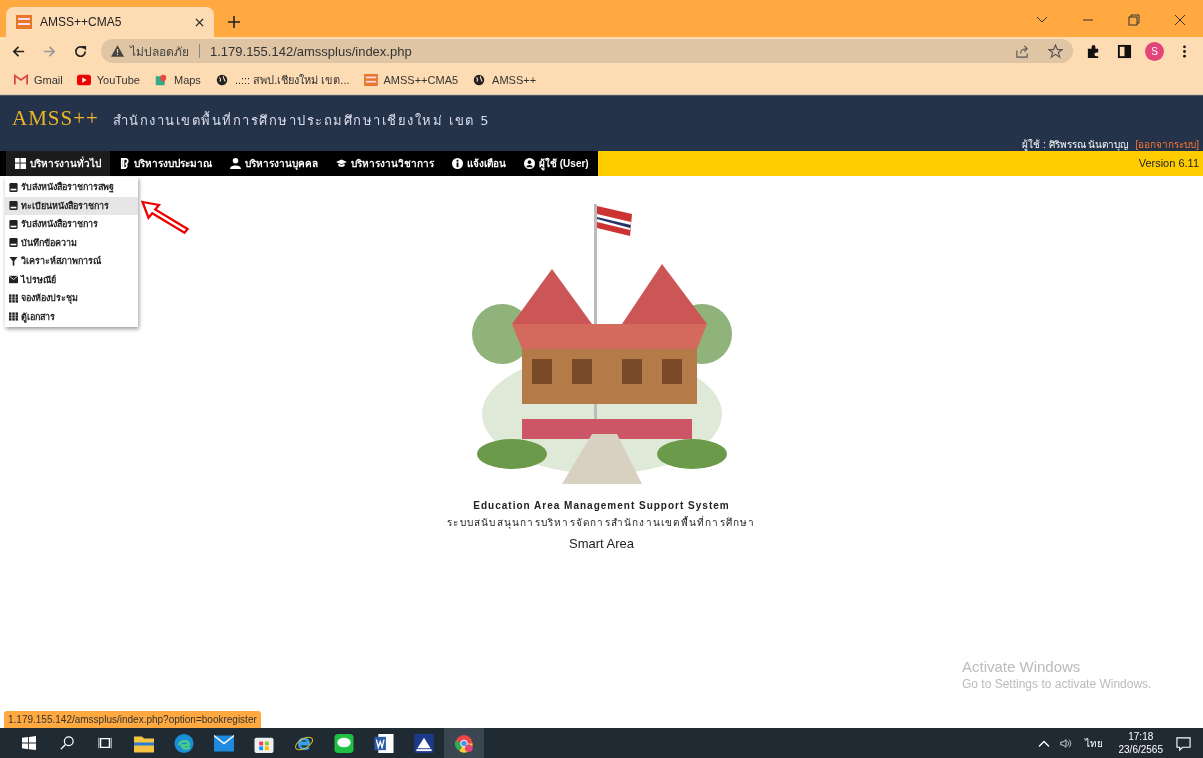  Describe the element at coordinates (177, 79) in the screenshot. I see `bookmark: Maps` at that location.